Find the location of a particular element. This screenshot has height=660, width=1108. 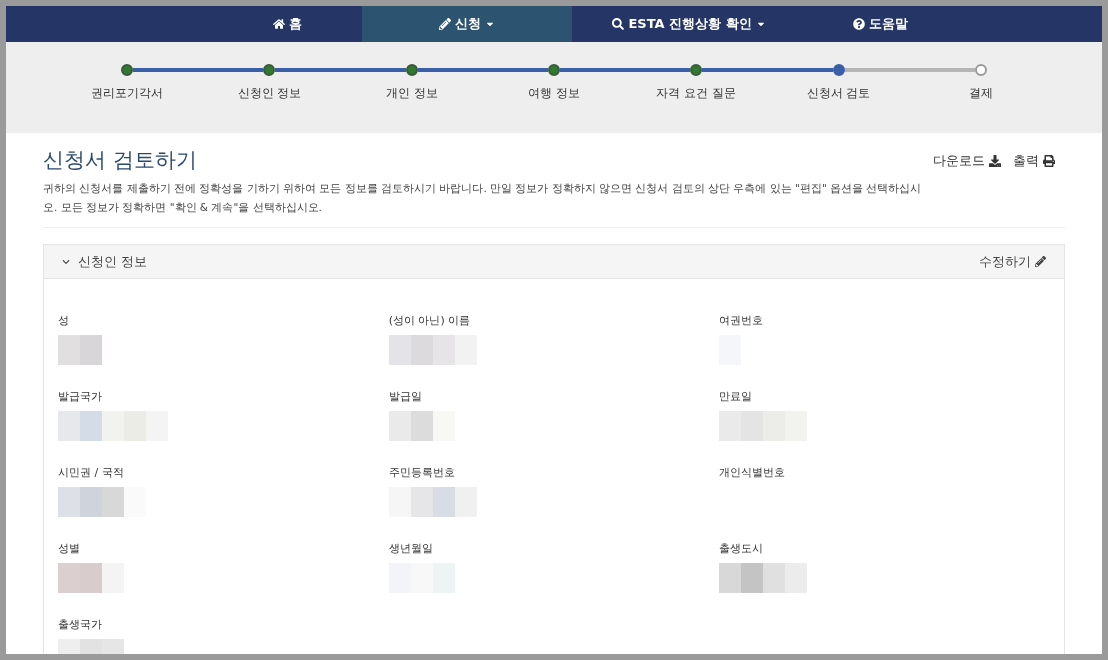

step-label: 자격 요건 질문 is located at coordinates (696, 93).